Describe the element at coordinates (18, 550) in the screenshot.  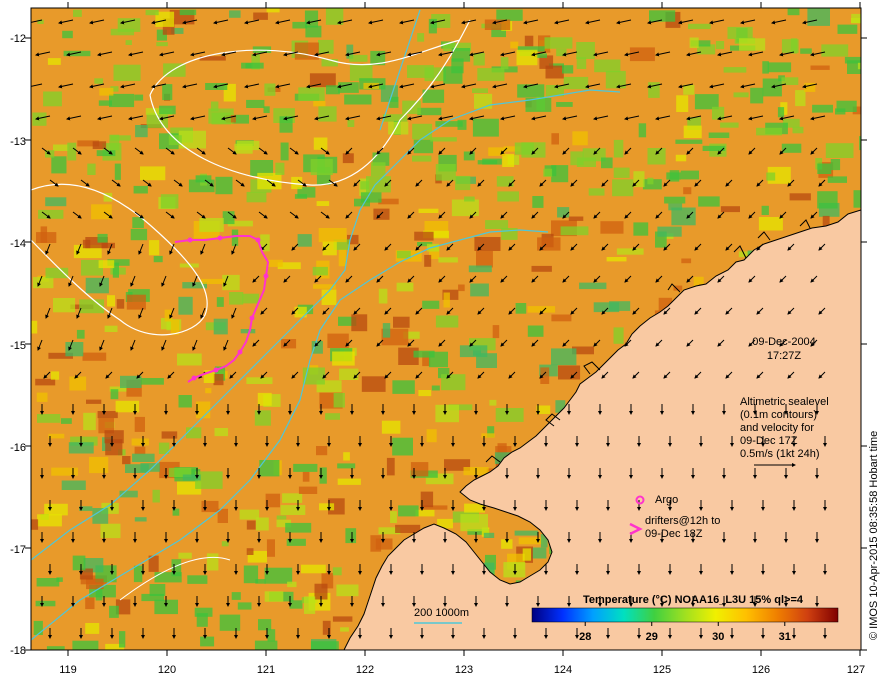
I see `lat-tick-label: -17` at that location.